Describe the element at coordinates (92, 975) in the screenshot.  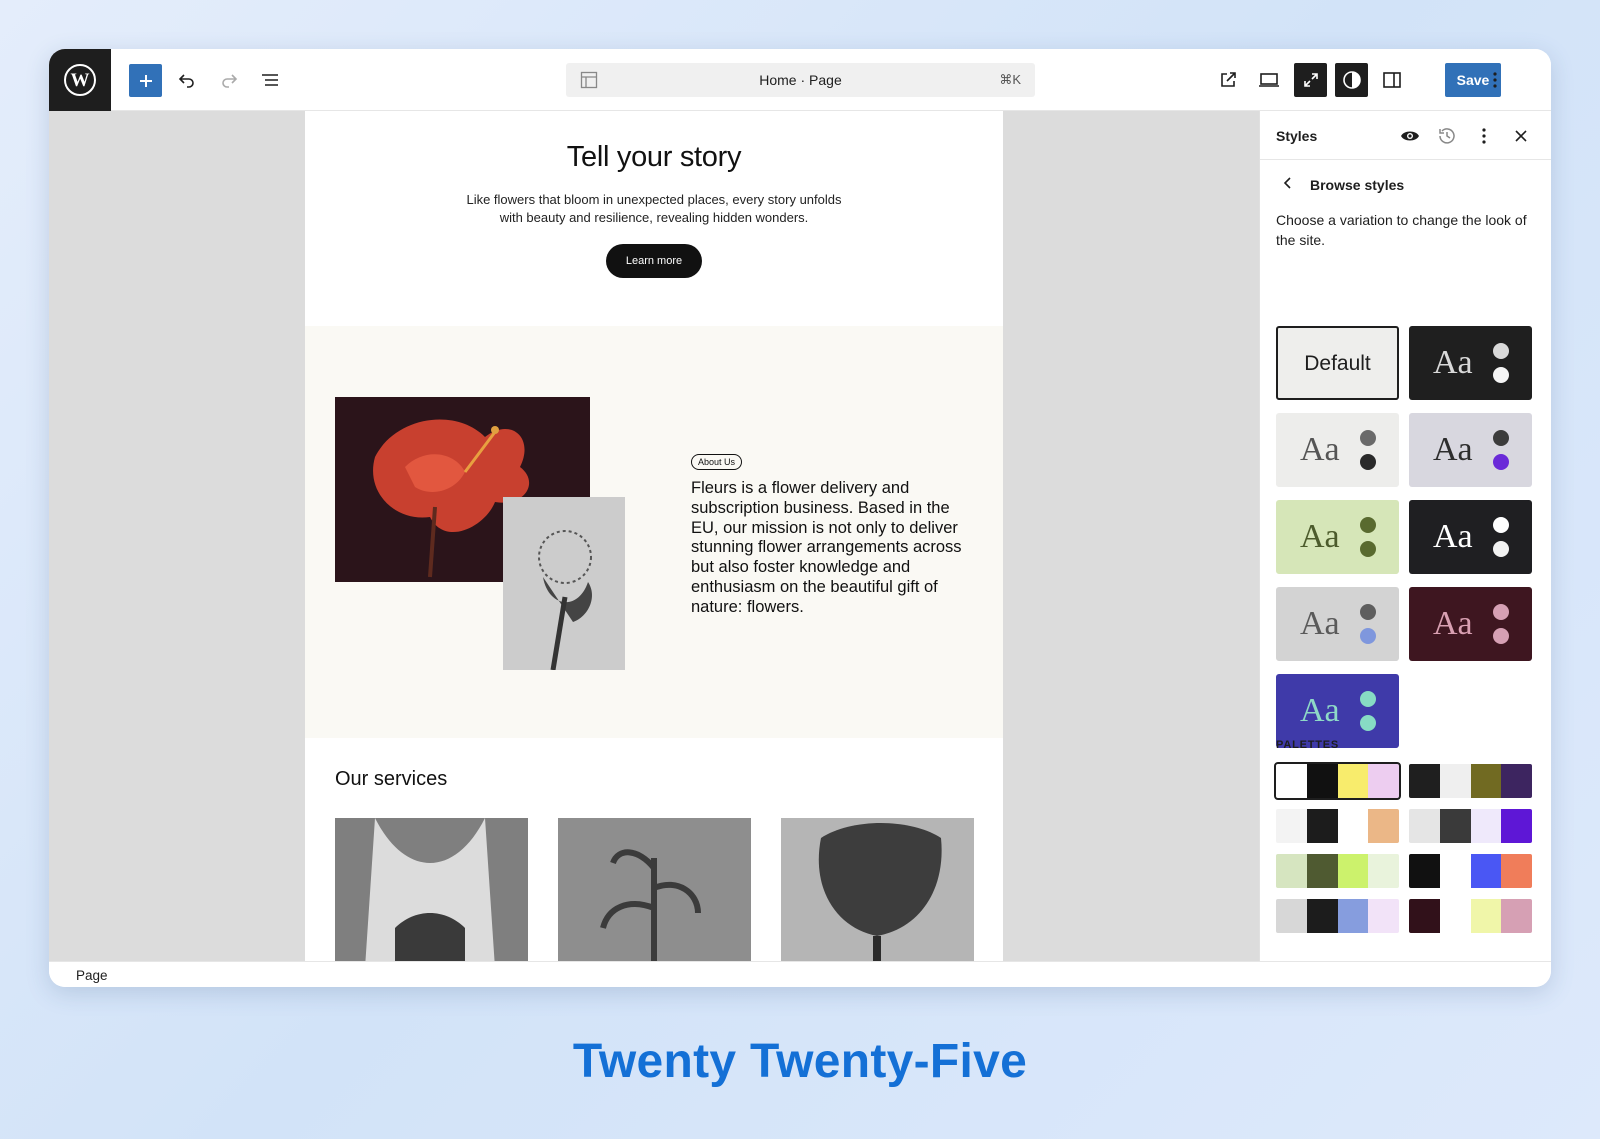
I see `breadcrumb-page: Page` at that location.